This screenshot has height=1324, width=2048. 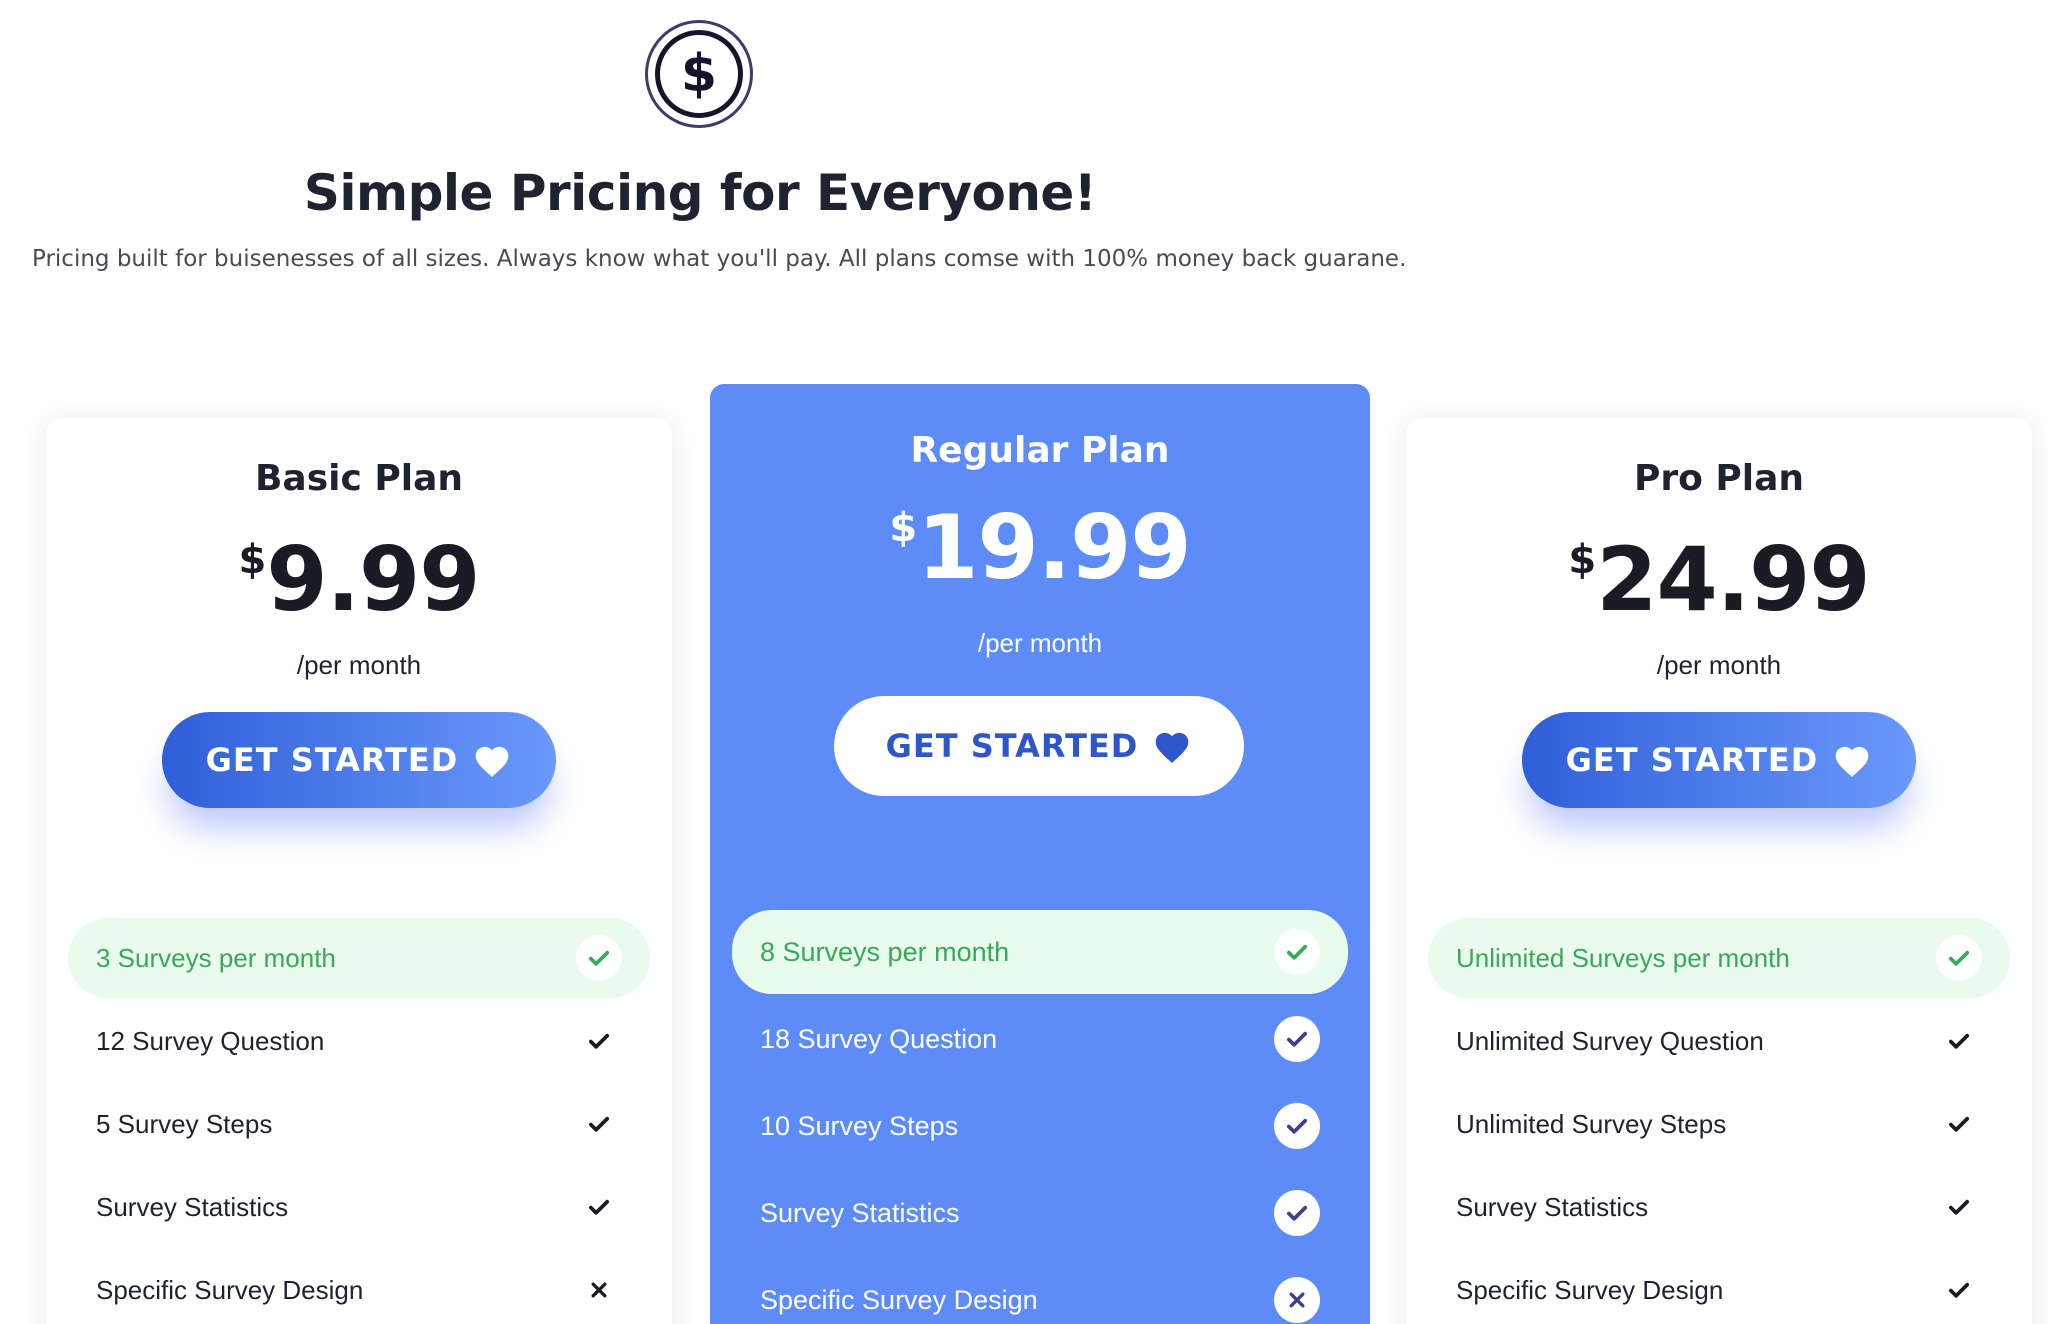 I want to click on feature-item: Unlimited Survey Steps, so click(x=1719, y=1124).